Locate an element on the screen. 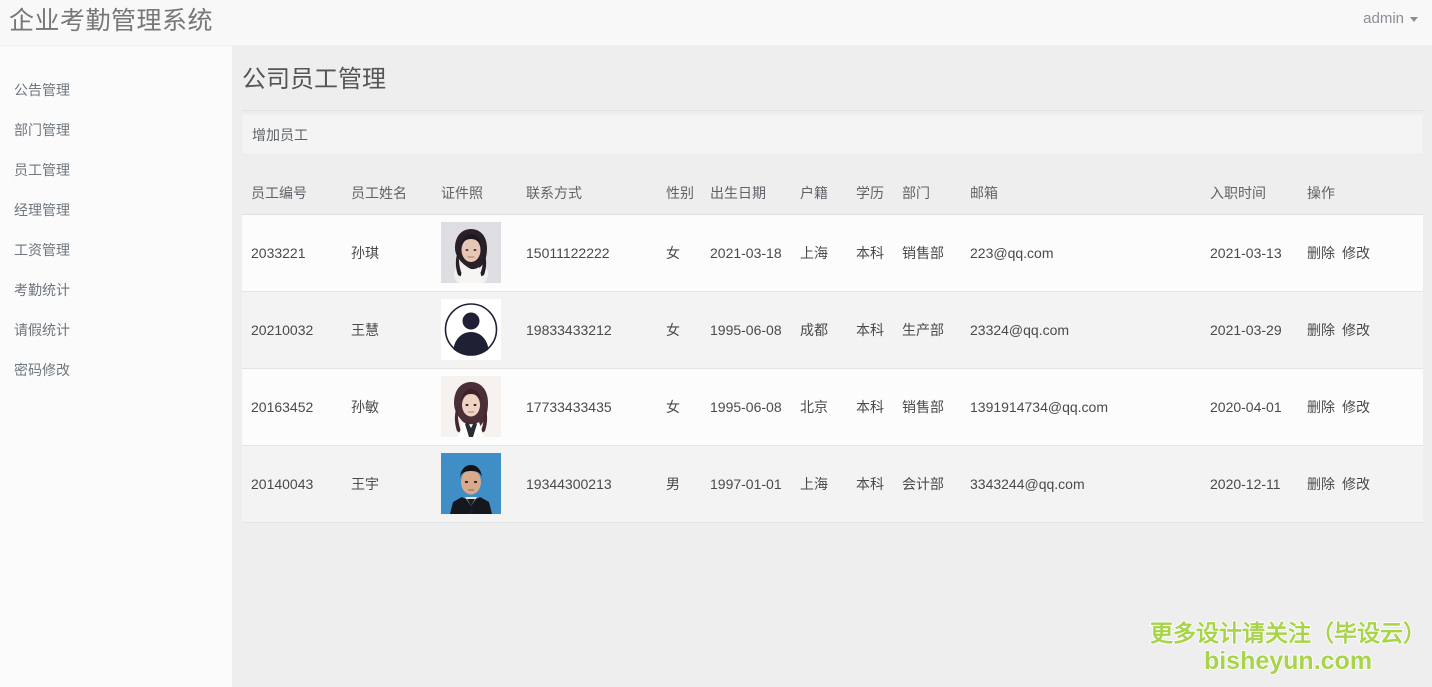  column-header-id: 员工编号 is located at coordinates (292, 193).